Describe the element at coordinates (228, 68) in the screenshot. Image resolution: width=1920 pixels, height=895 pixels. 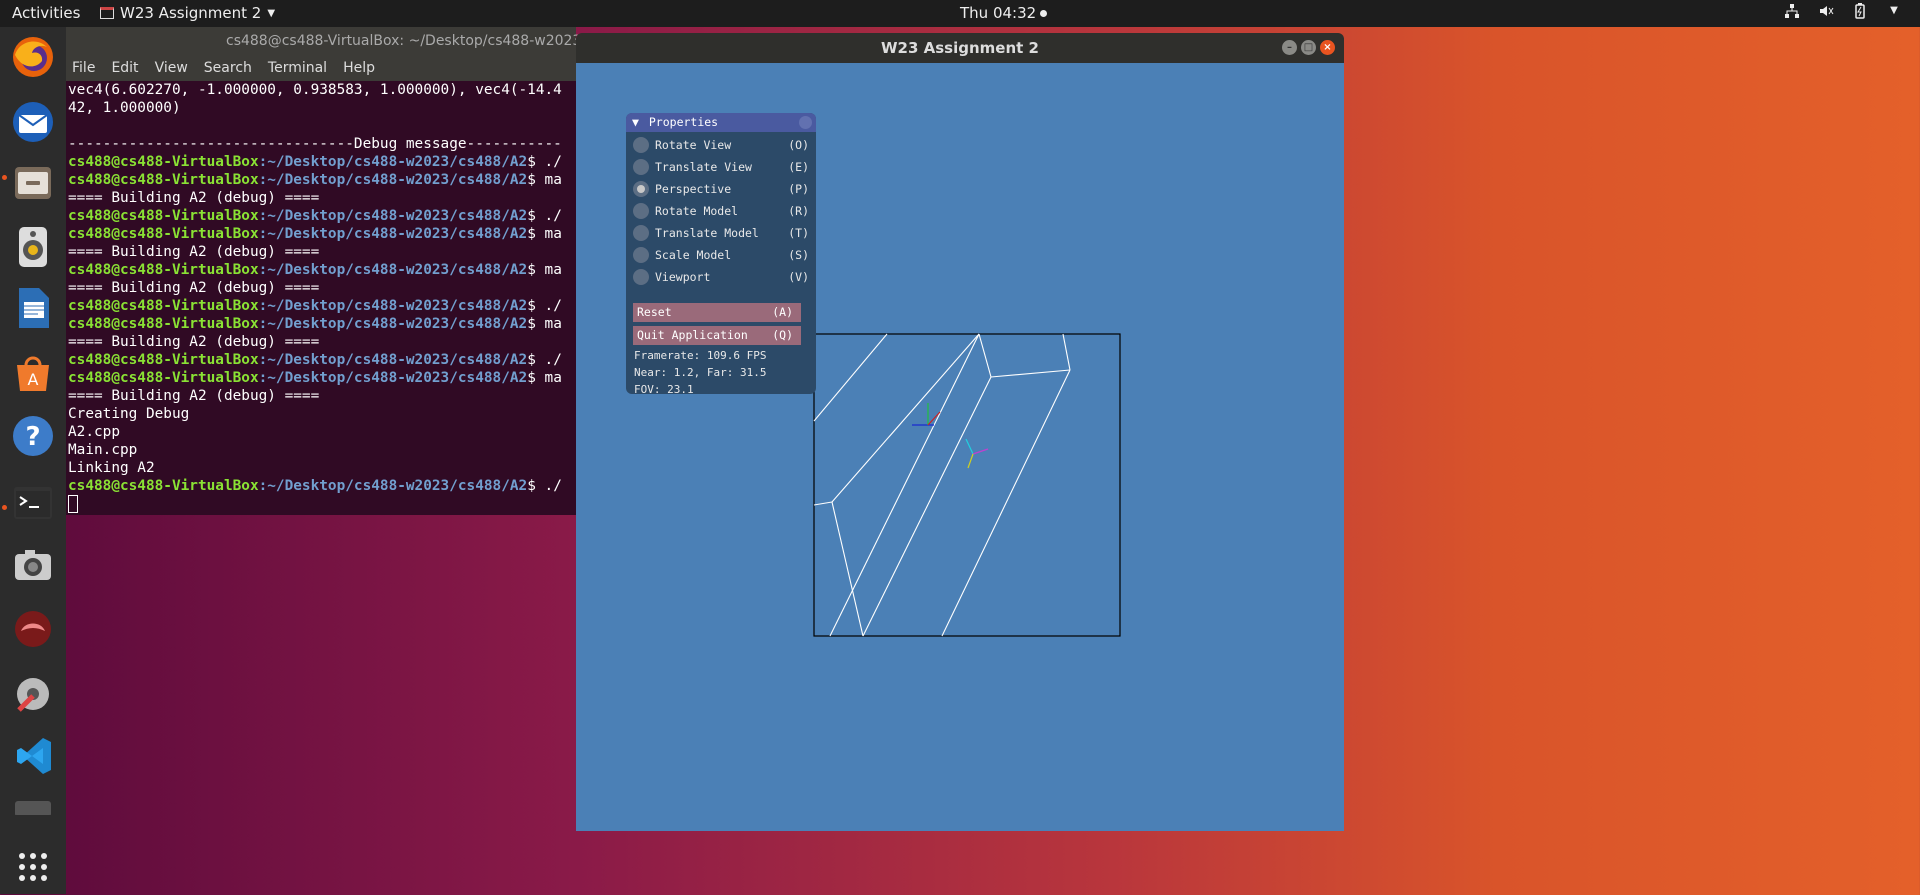
I see `menu-search: Search` at that location.